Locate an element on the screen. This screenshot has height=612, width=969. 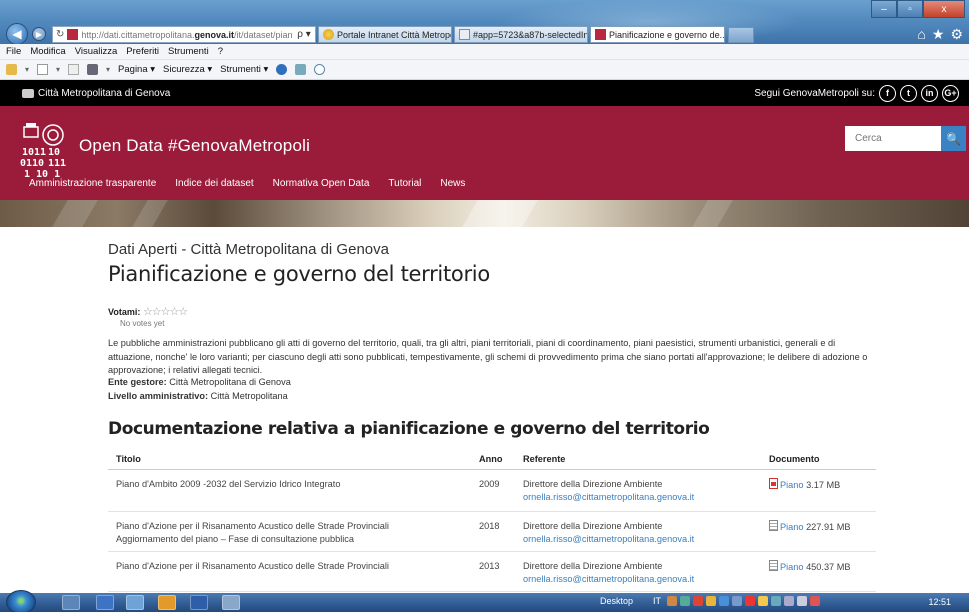
menu-modifica: Modifica is located at coordinates (47, 51).